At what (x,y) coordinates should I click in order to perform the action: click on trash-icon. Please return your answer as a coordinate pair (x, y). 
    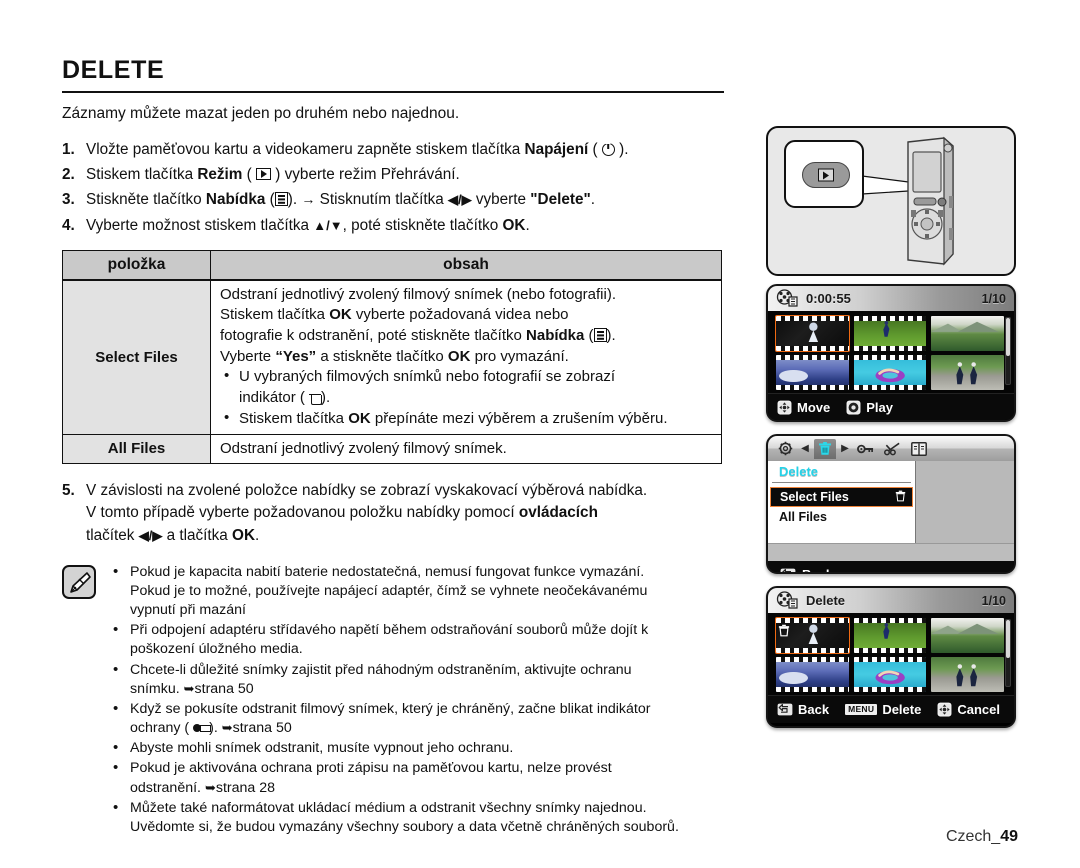
    Looking at the image, I should click on (900, 497).